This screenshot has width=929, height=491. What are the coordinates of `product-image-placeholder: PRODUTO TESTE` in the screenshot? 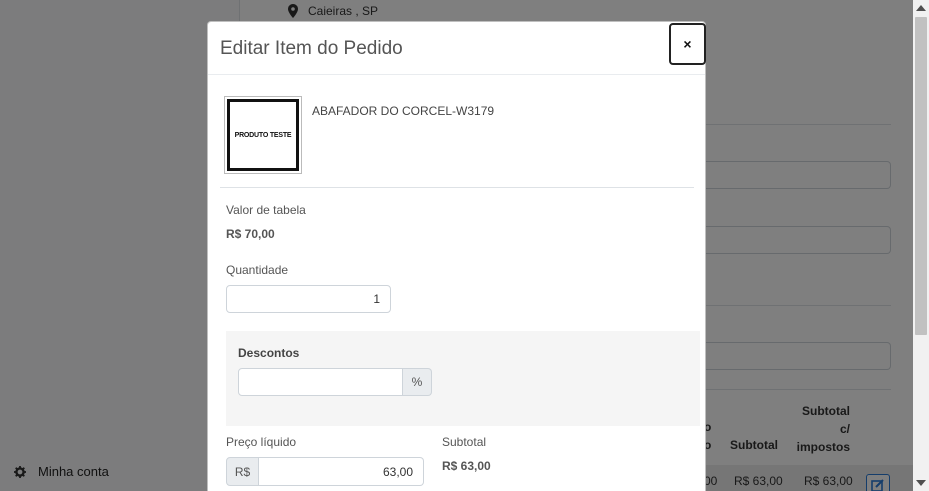 It's located at (263, 135).